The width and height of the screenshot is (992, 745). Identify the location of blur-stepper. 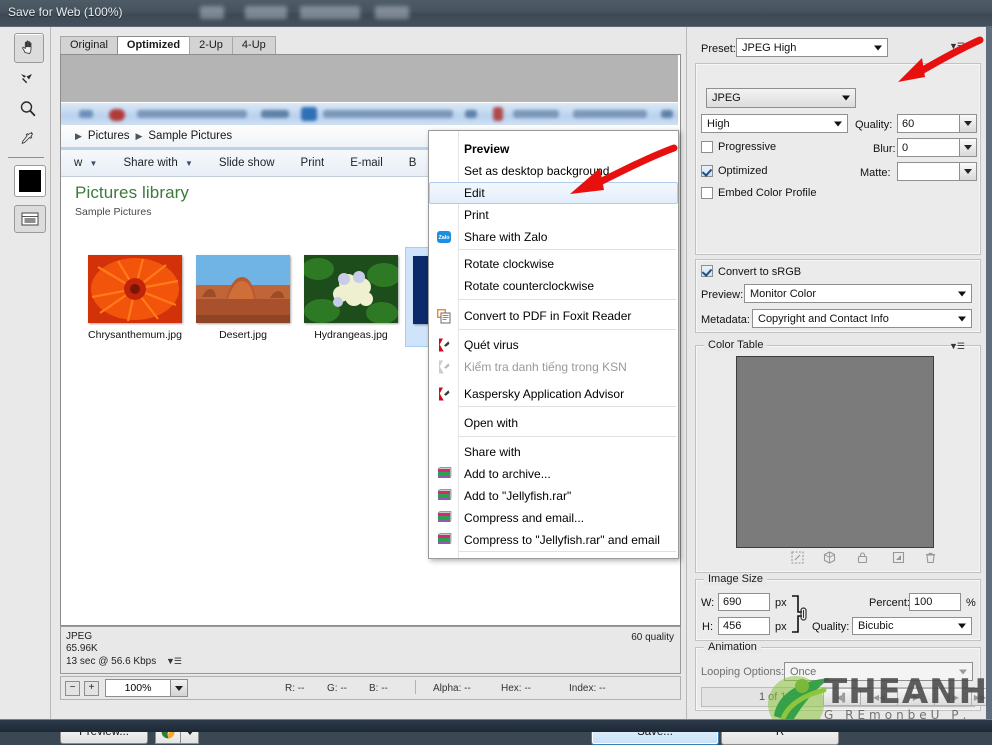
(968, 147).